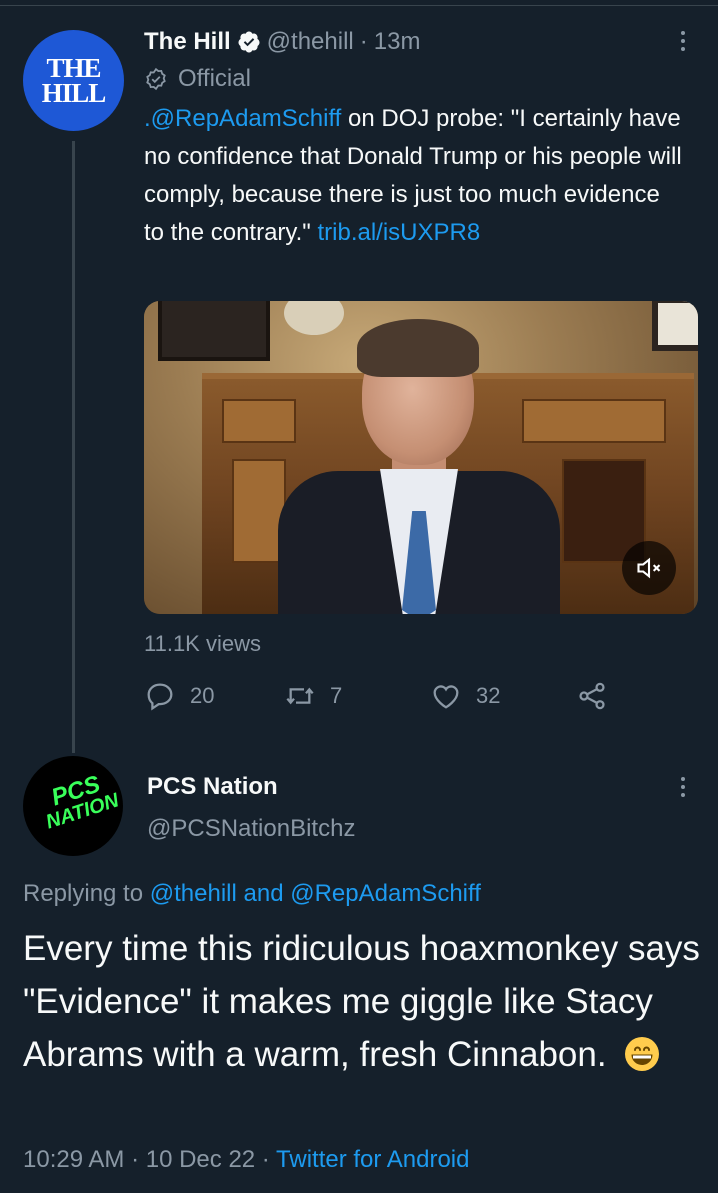 This screenshot has width=718, height=1193. I want to click on tweet-source: Twitter for Android, so click(372, 1159).